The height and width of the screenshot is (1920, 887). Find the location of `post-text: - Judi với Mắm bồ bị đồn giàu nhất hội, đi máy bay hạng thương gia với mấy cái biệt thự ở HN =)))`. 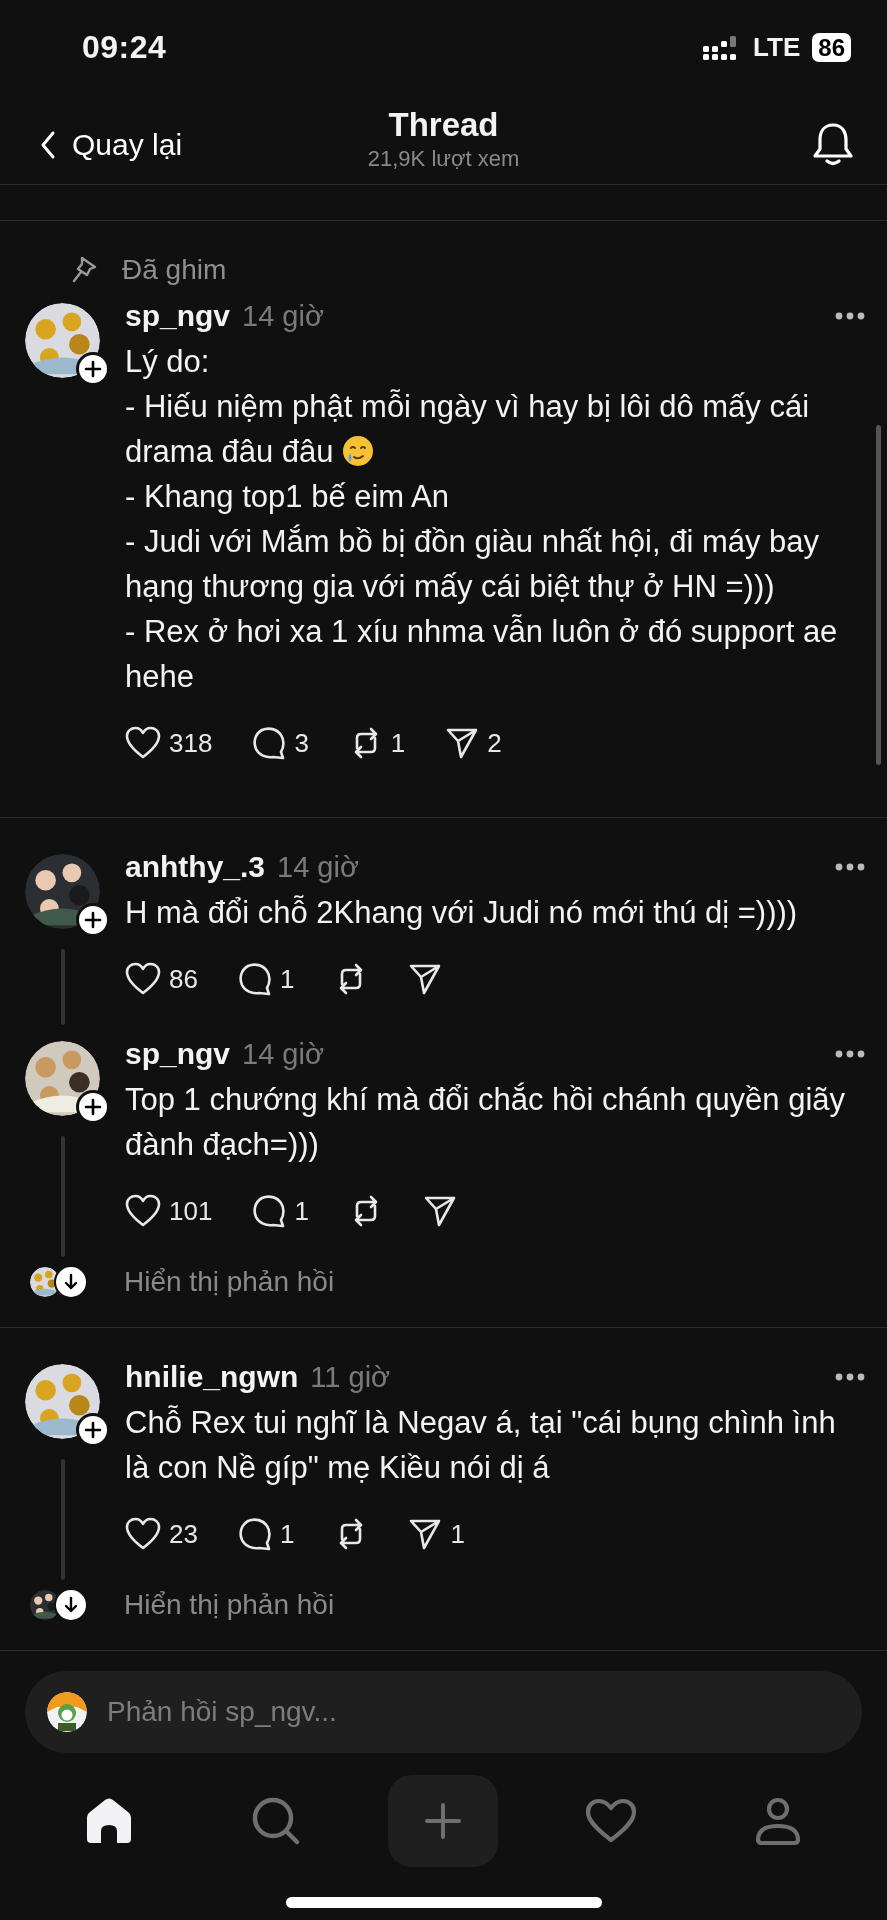

post-text: - Judi với Mắm bồ bị đồn giàu nhất hội, đi máy bay hạng thương gia với mấy cái biệt thự ở HN =))) is located at coordinates (473, 565).